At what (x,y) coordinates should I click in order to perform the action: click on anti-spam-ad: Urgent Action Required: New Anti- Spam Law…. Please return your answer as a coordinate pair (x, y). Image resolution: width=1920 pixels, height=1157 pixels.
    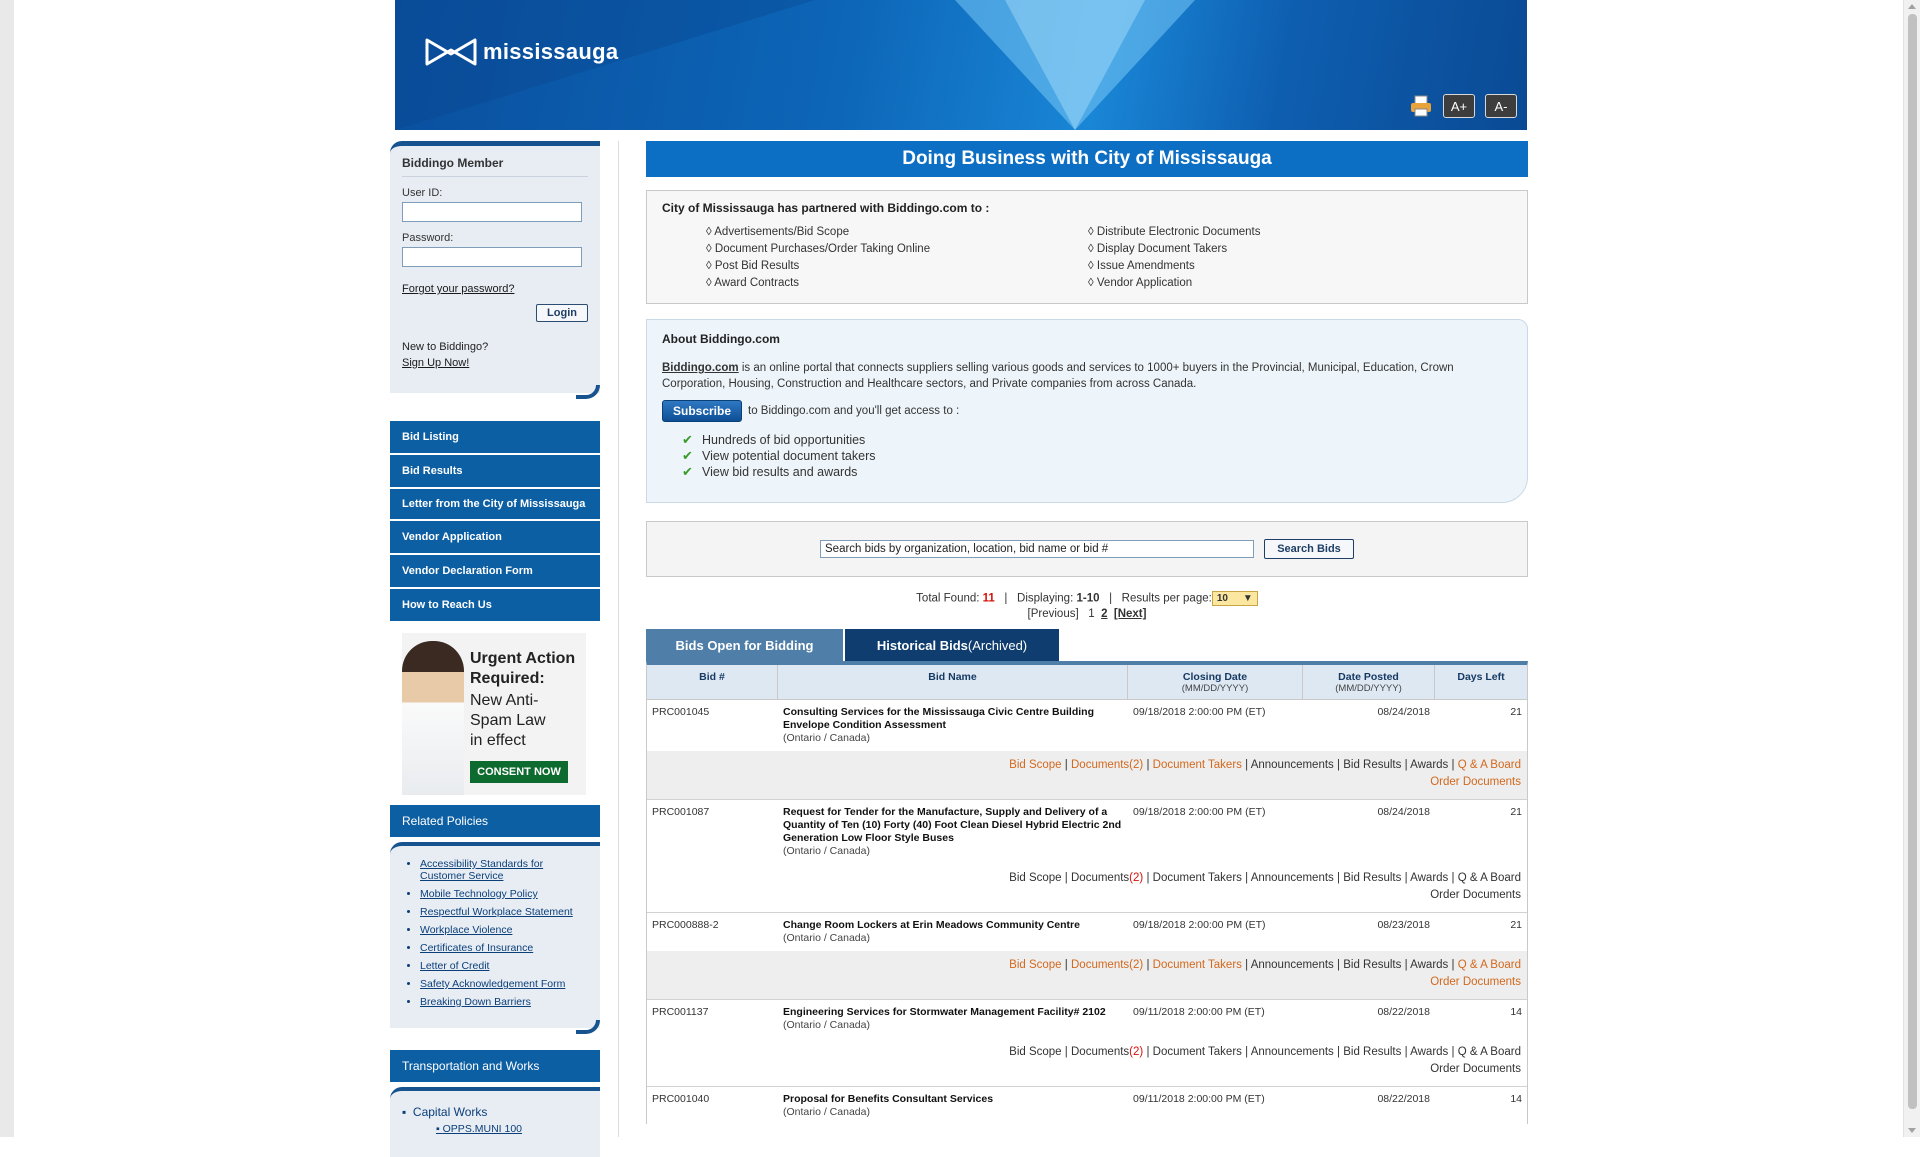
    Looking at the image, I should click on (494, 714).